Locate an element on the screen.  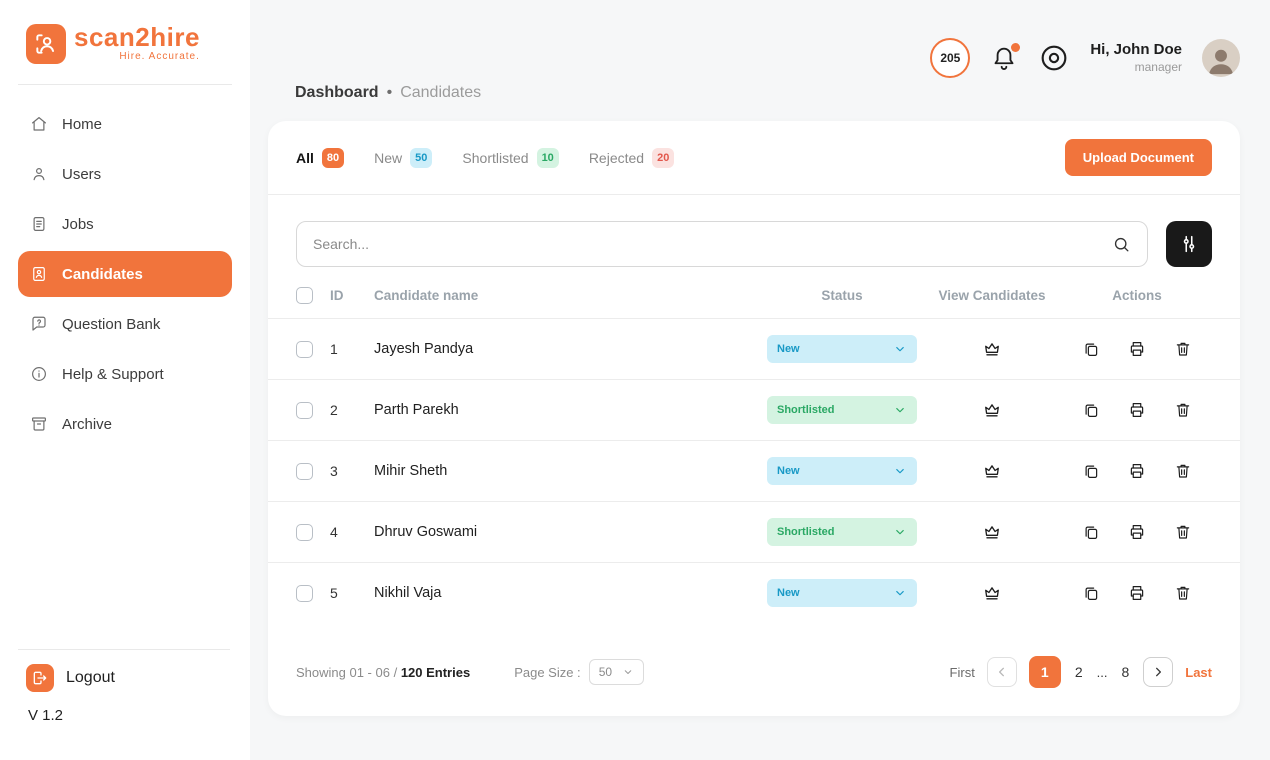
sidebar-item-archive: Archive is located at coordinates (125, 424).